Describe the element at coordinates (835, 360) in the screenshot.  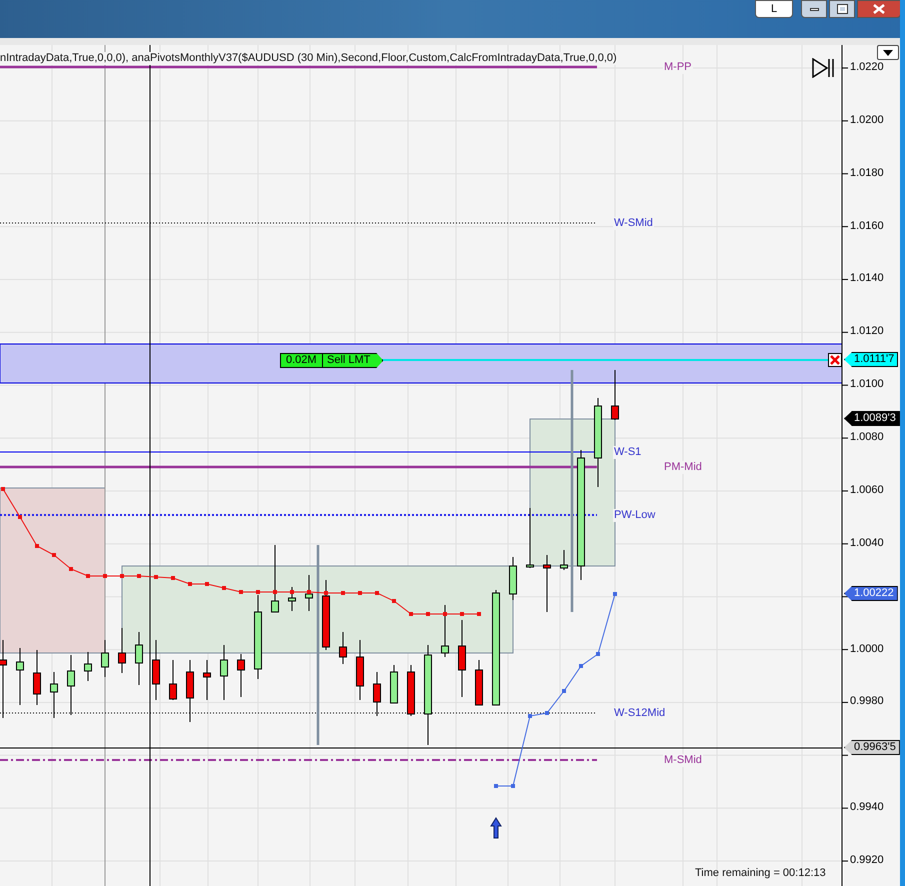
I see `cancel-order-icon` at that location.